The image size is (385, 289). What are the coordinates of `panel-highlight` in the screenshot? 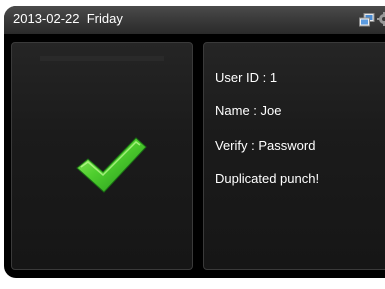 It's located at (102, 58).